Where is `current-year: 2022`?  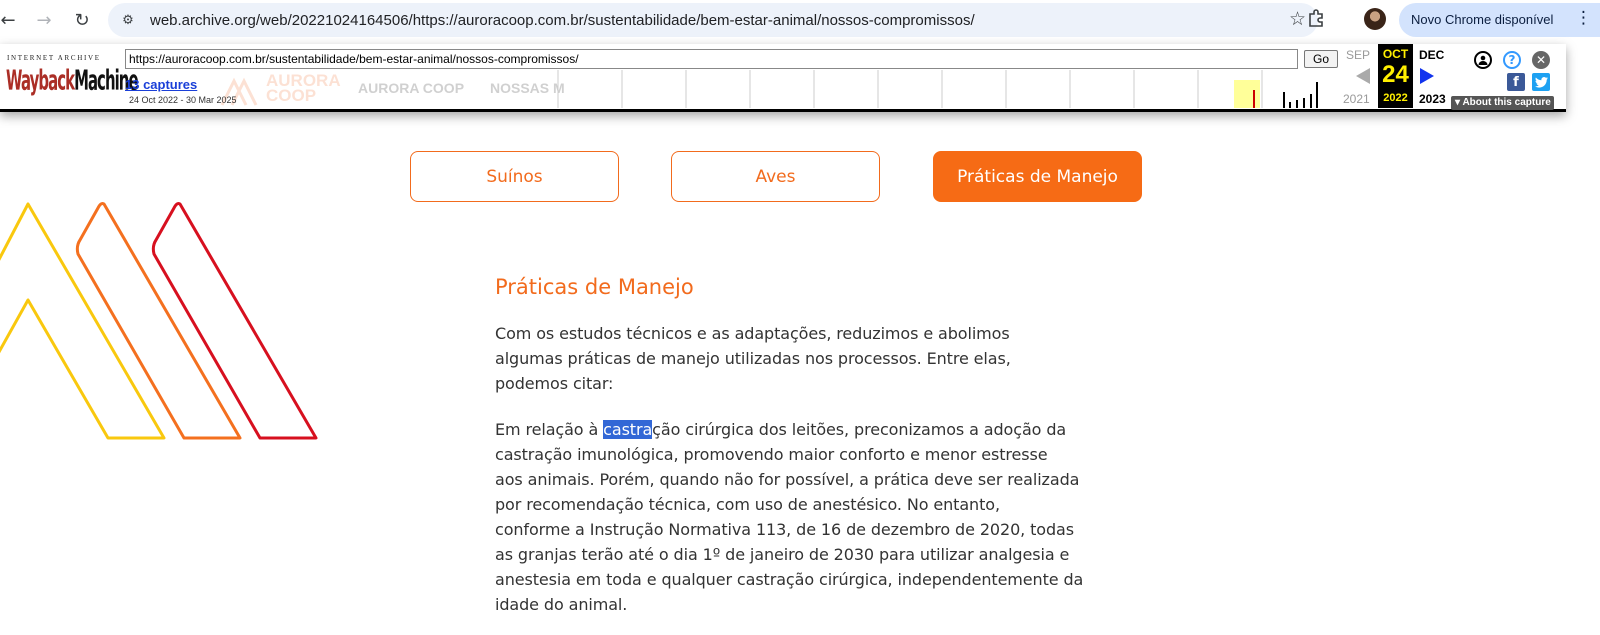
current-year: 2022 is located at coordinates (1395, 98).